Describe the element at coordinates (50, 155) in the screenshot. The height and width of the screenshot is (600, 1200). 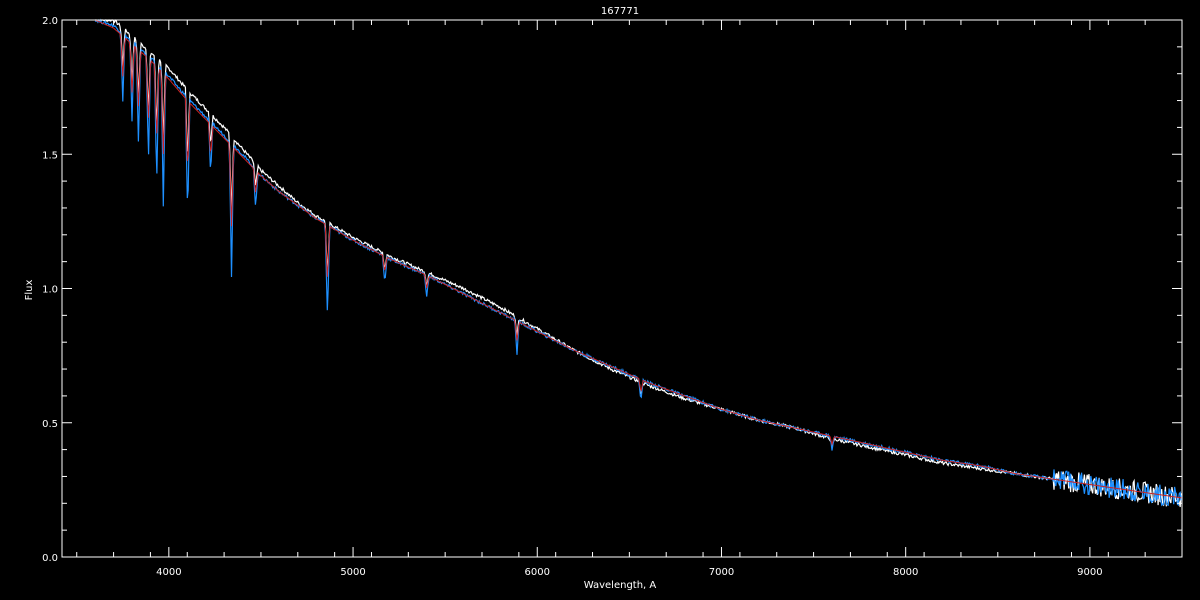
I see `y-tick-label: 1.5` at that location.